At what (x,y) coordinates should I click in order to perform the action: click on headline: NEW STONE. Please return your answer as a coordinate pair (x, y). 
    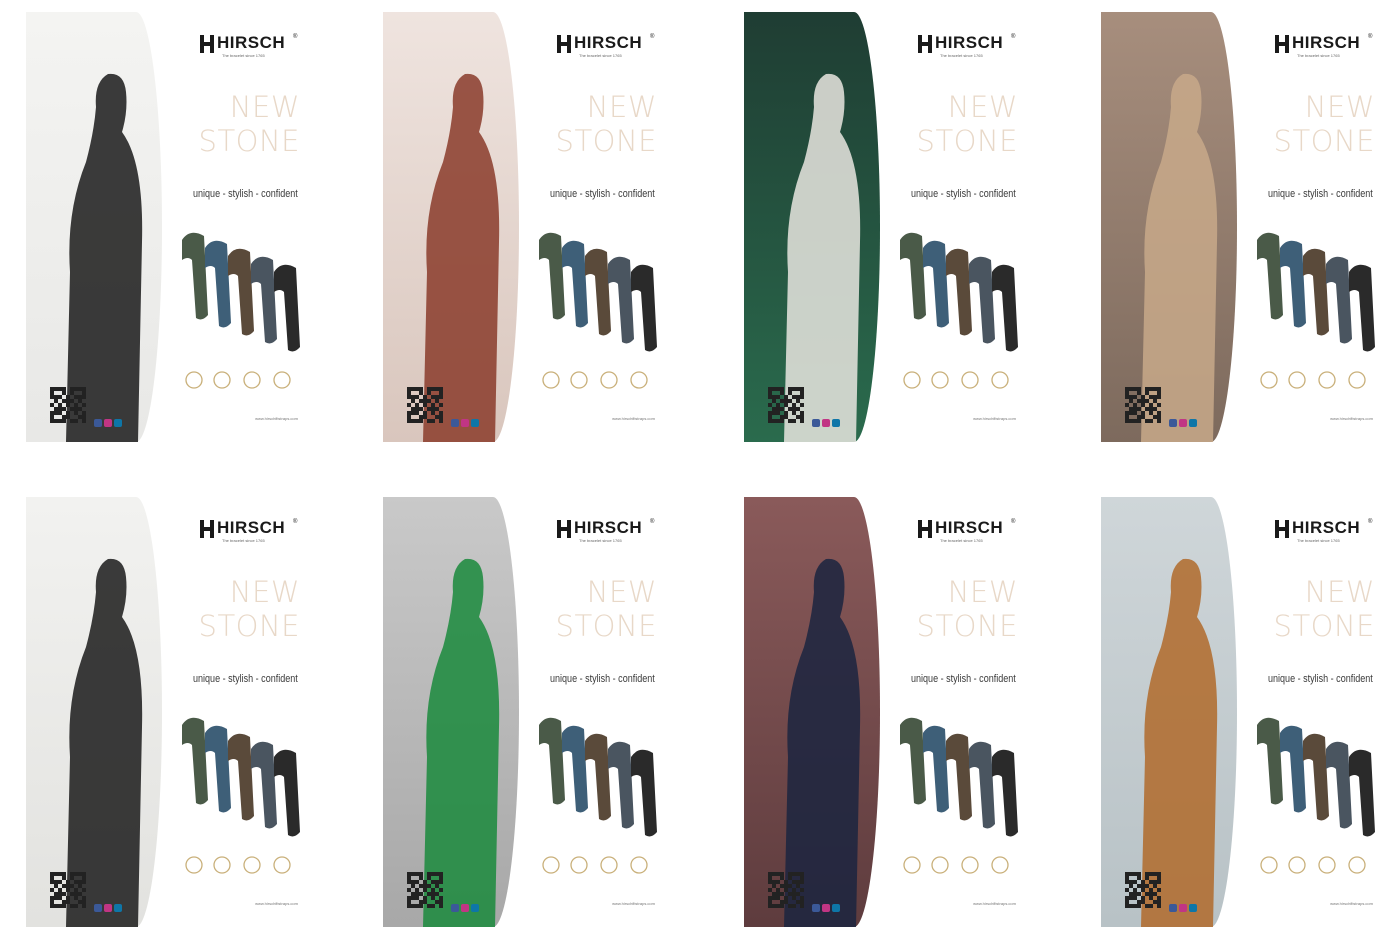
    Looking at the image, I should click on (1324, 124).